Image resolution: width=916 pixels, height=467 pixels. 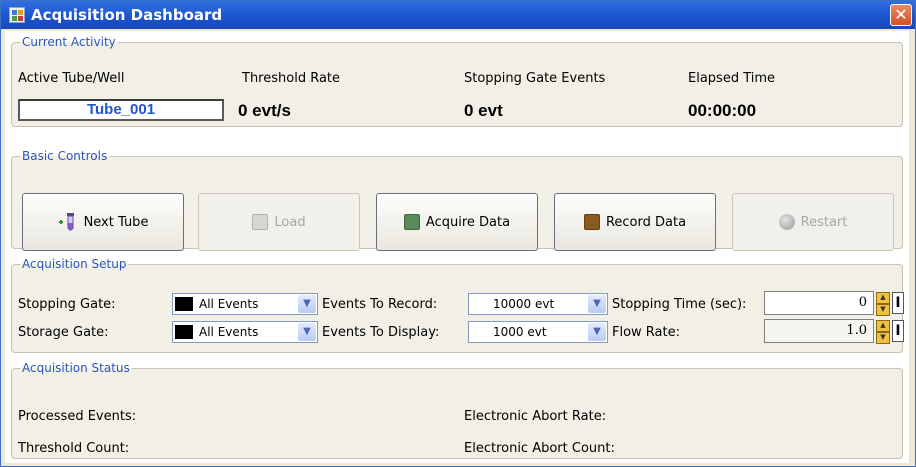 What do you see at coordinates (483, 110) in the screenshot?
I see `stopping-gate-events-value: 0 evt` at bounding box center [483, 110].